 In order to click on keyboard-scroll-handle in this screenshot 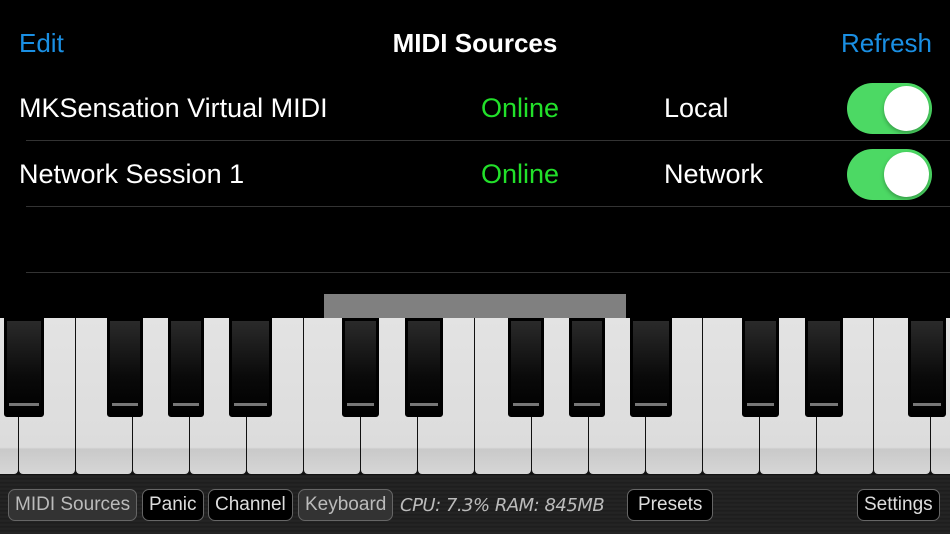, I will do `click(475, 306)`.